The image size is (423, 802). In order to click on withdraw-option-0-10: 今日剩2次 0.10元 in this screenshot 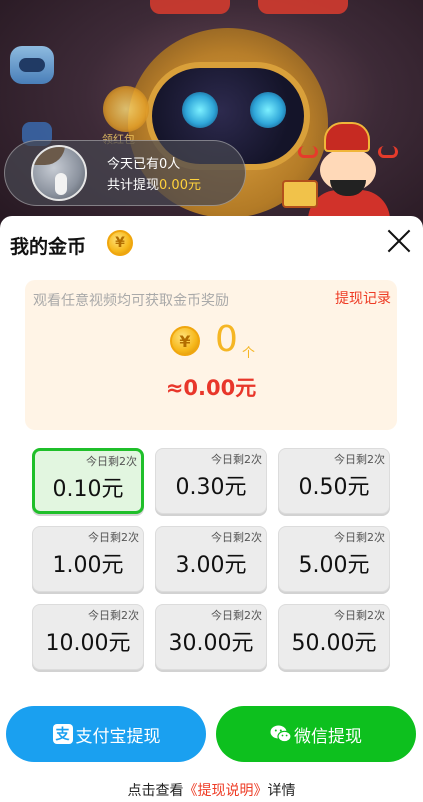, I will do `click(88, 481)`.